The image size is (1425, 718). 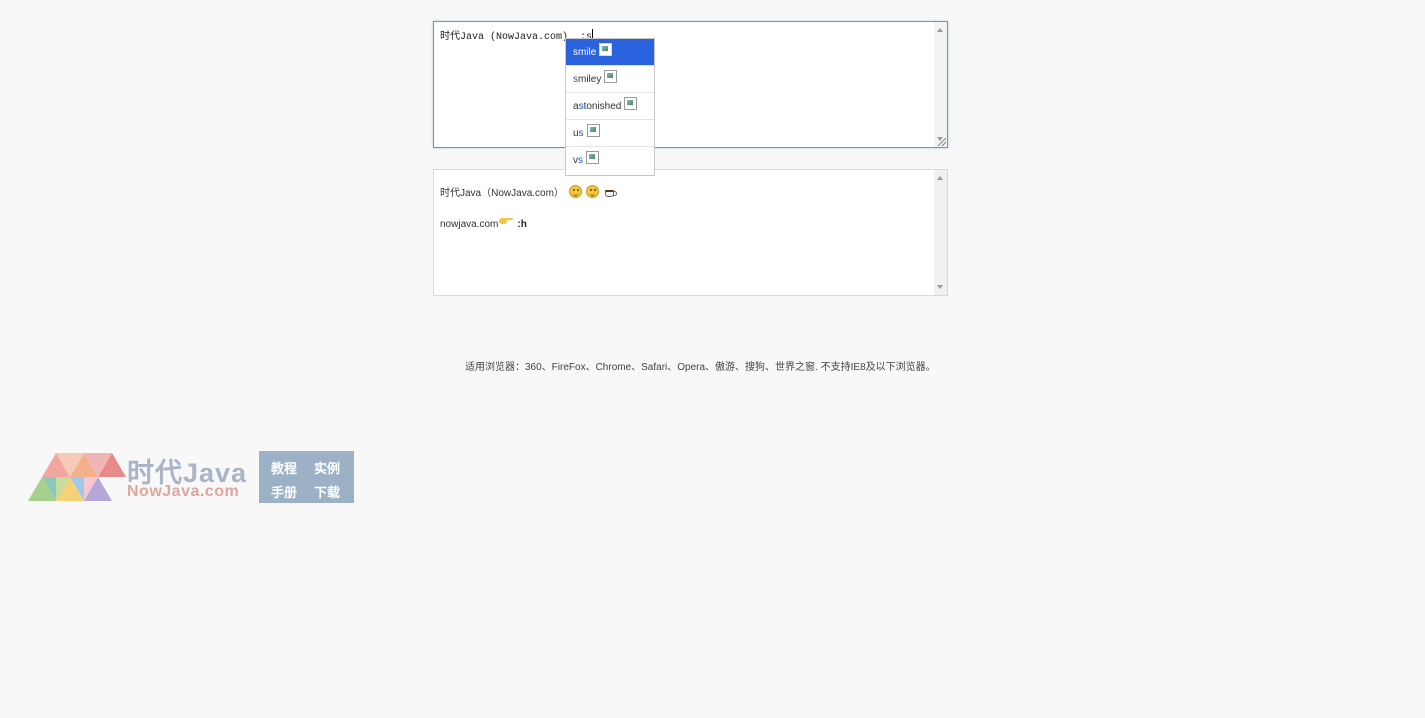 I want to click on autocomplete-item-vs: vs, so click(x=610, y=160).